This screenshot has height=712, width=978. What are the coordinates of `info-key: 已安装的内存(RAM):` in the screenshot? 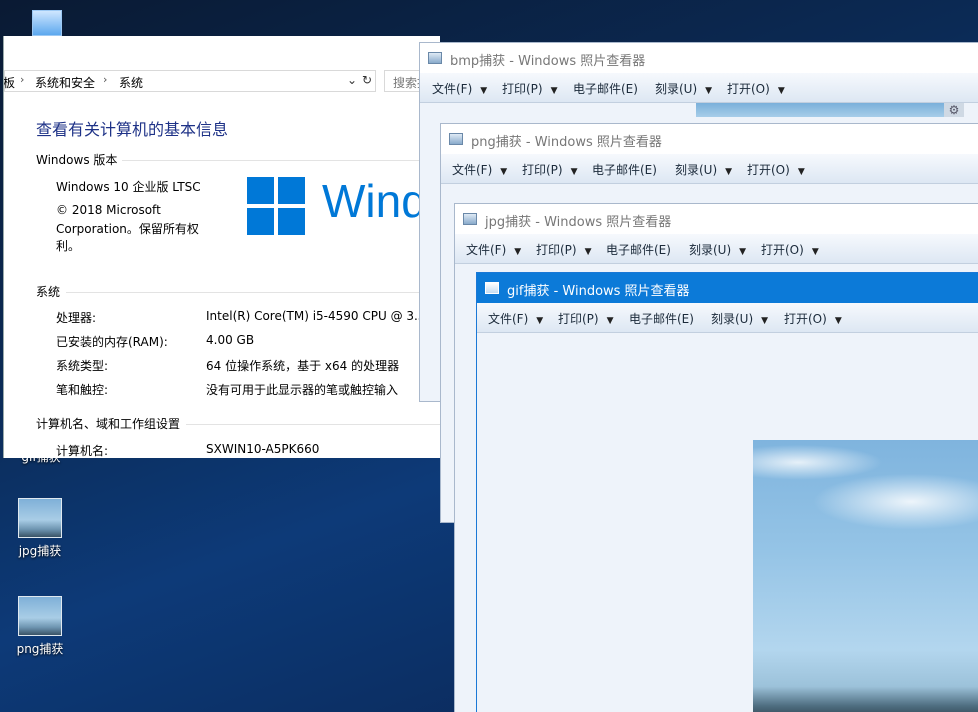 It's located at (112, 342).